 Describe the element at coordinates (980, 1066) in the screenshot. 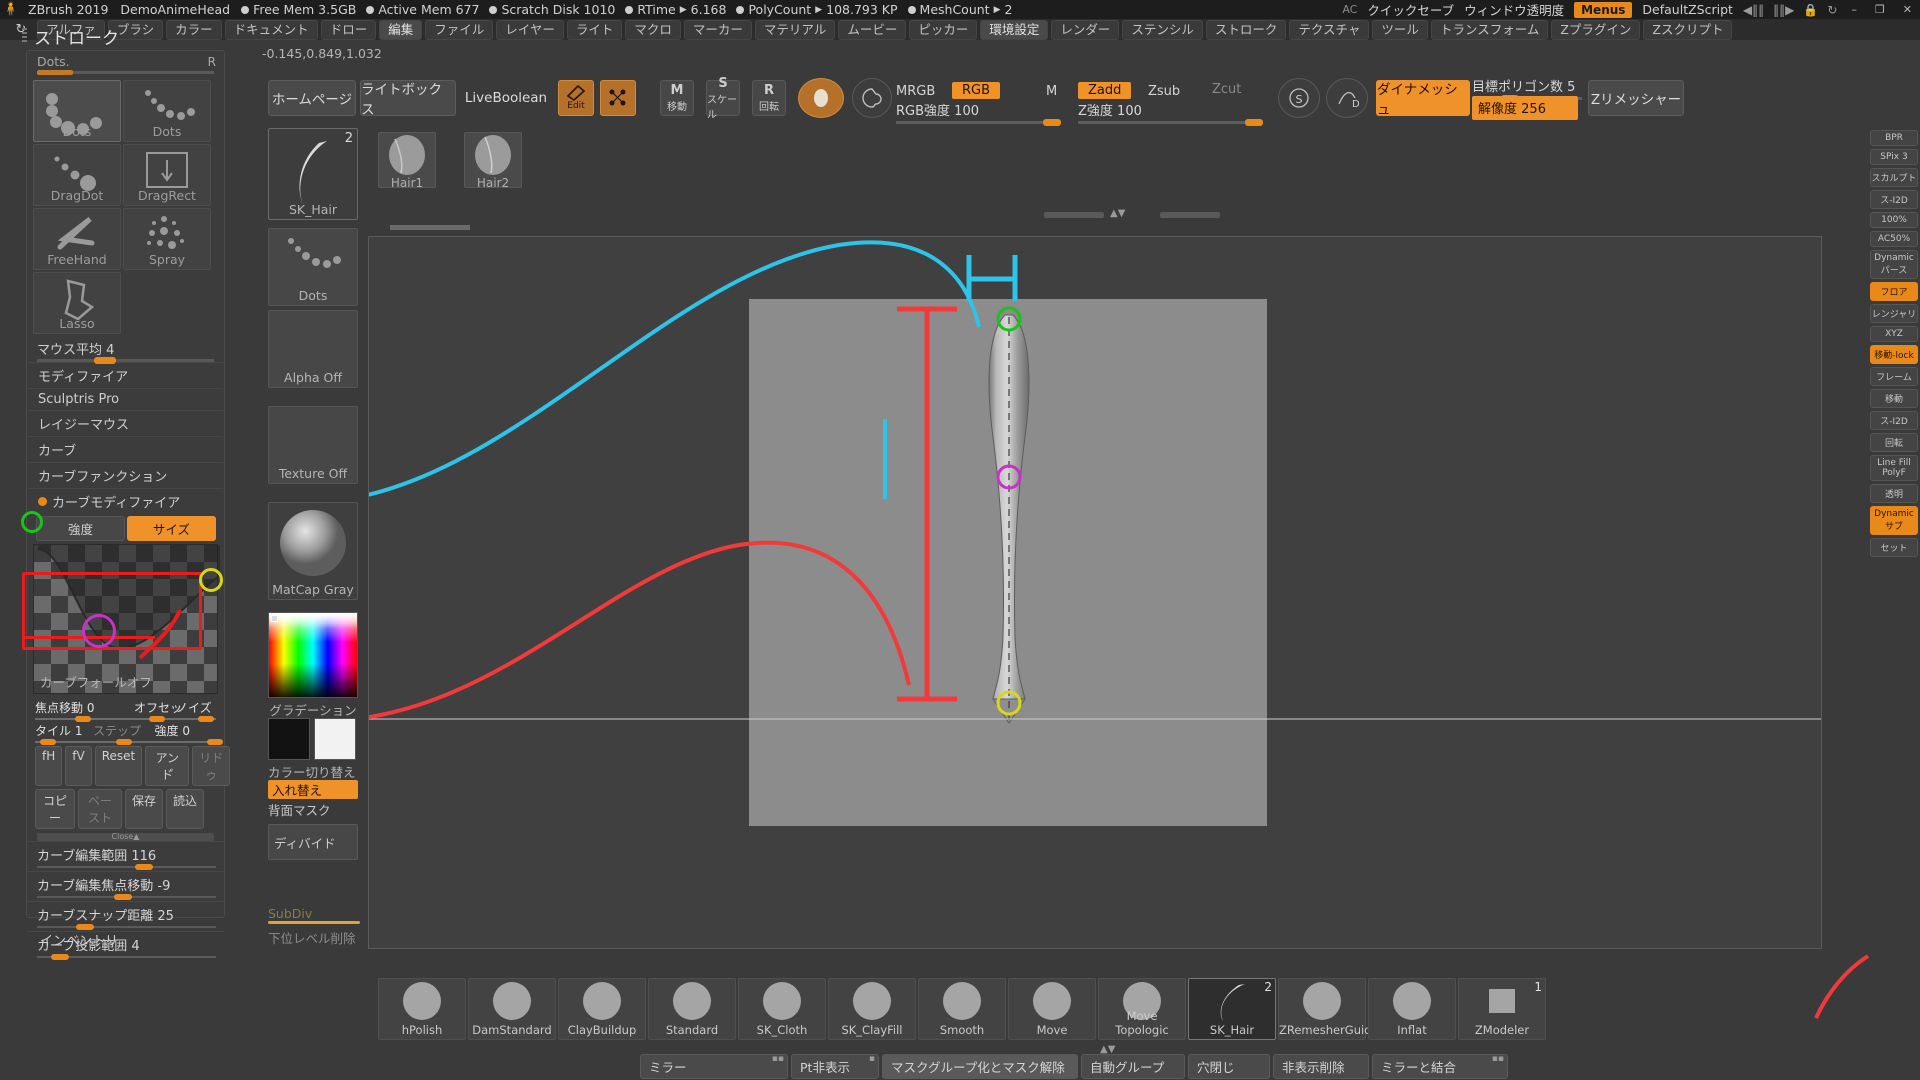

I see `mask-group-unmask-button: マスクグループ化とマスク解除` at that location.